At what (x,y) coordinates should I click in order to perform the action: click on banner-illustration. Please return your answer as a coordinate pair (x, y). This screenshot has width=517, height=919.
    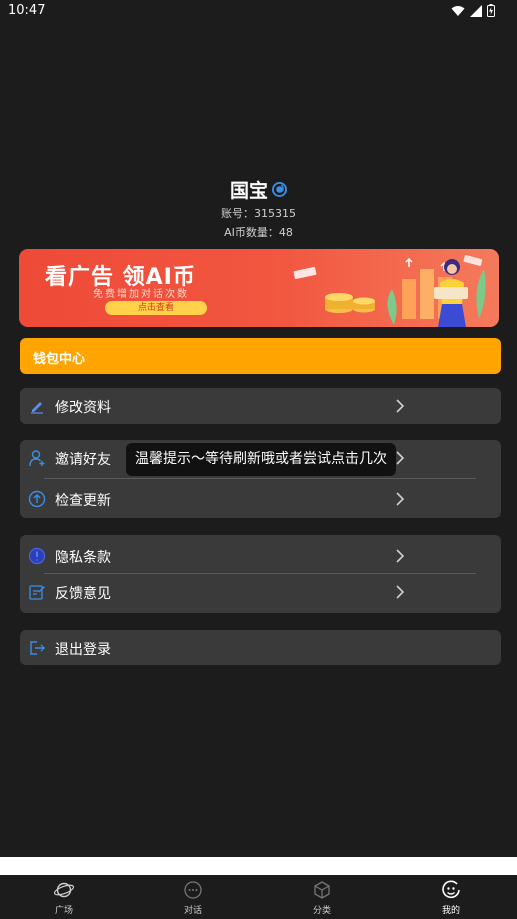
    Looking at the image, I should click on (389, 290).